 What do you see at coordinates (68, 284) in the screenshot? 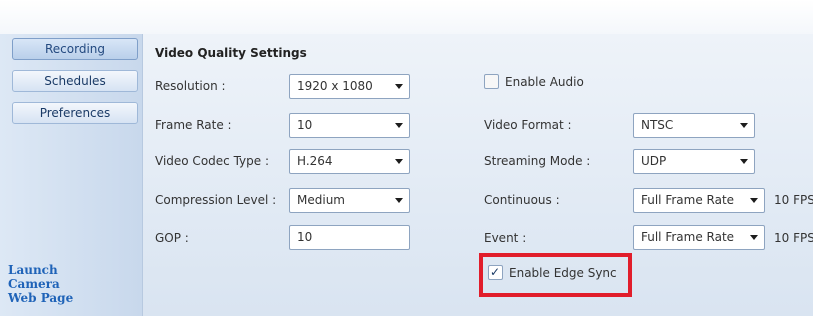
I see `launch-camera-web-page-link: Launch Camera Web Page` at bounding box center [68, 284].